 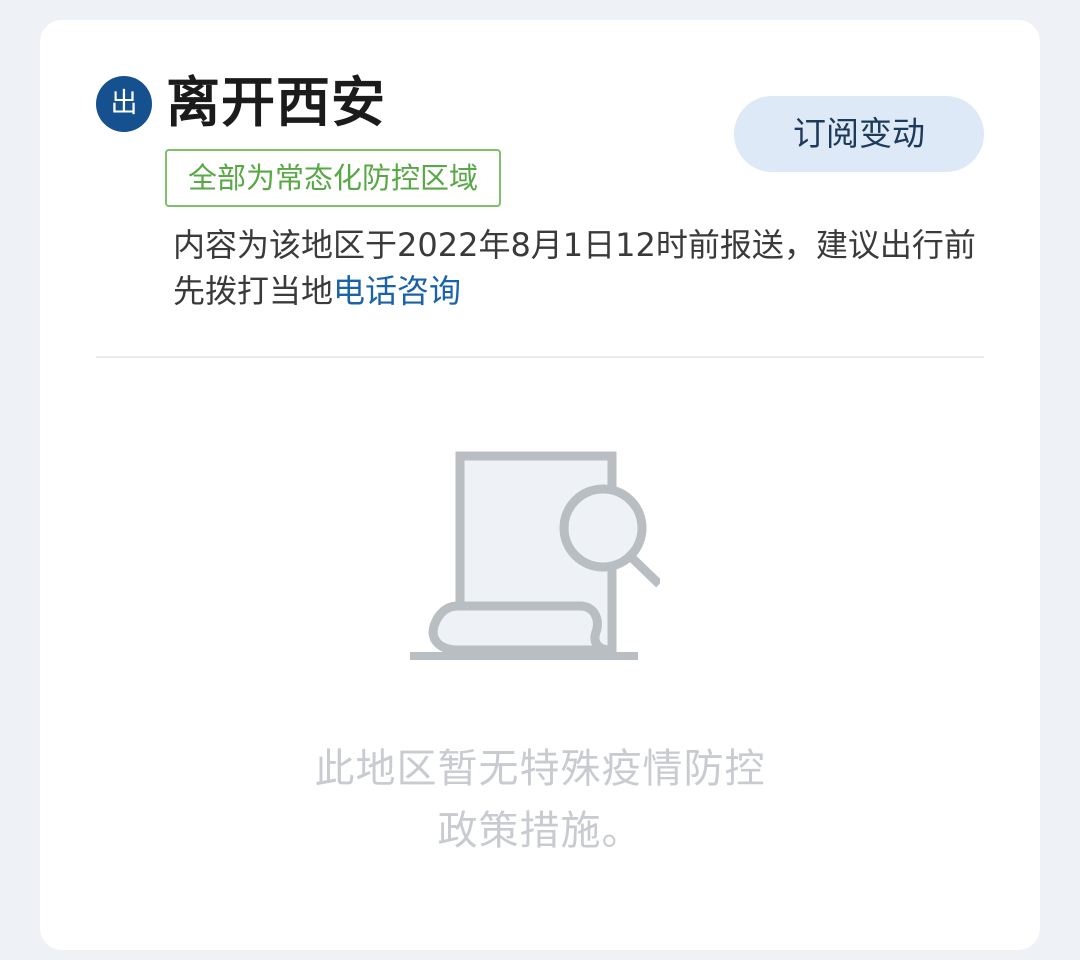 I want to click on empty-state-line-1: 此地区暂无特殊疫情防控, so click(x=540, y=769).